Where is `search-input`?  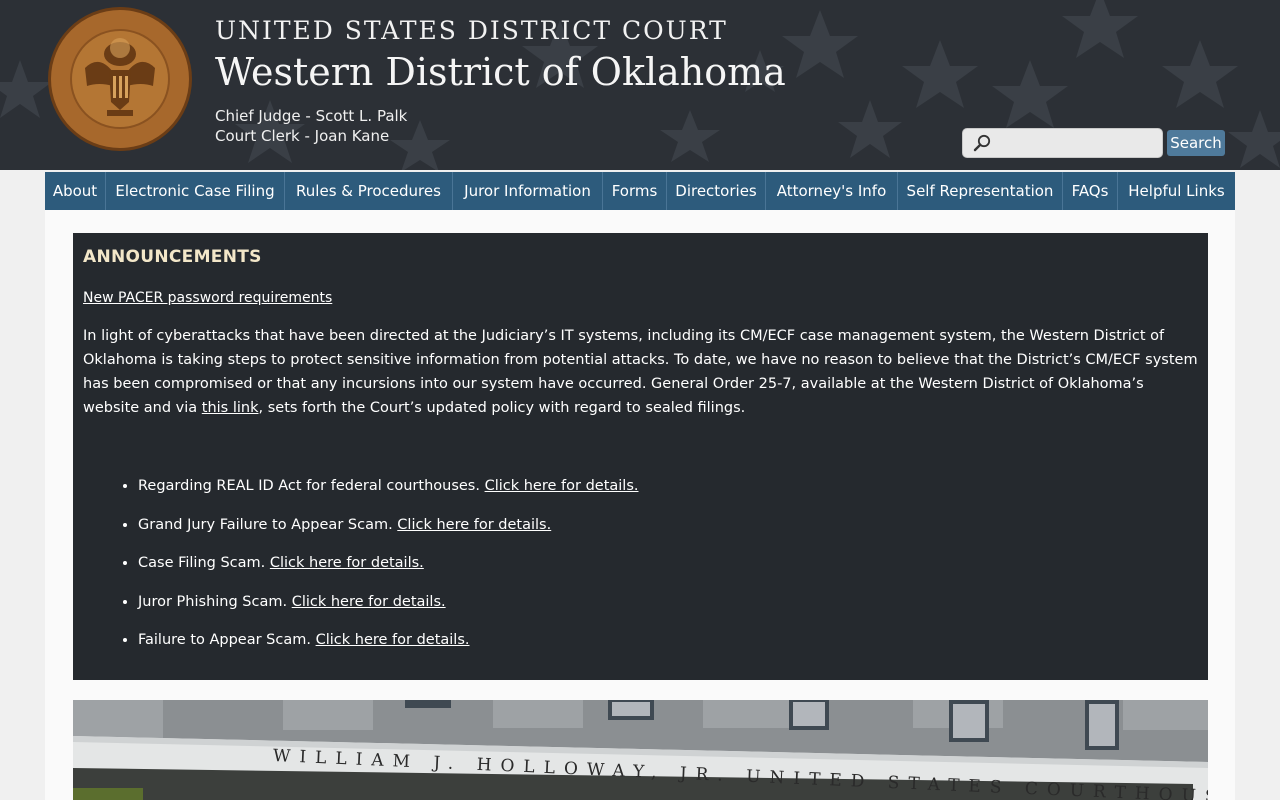 search-input is located at coordinates (1077, 143).